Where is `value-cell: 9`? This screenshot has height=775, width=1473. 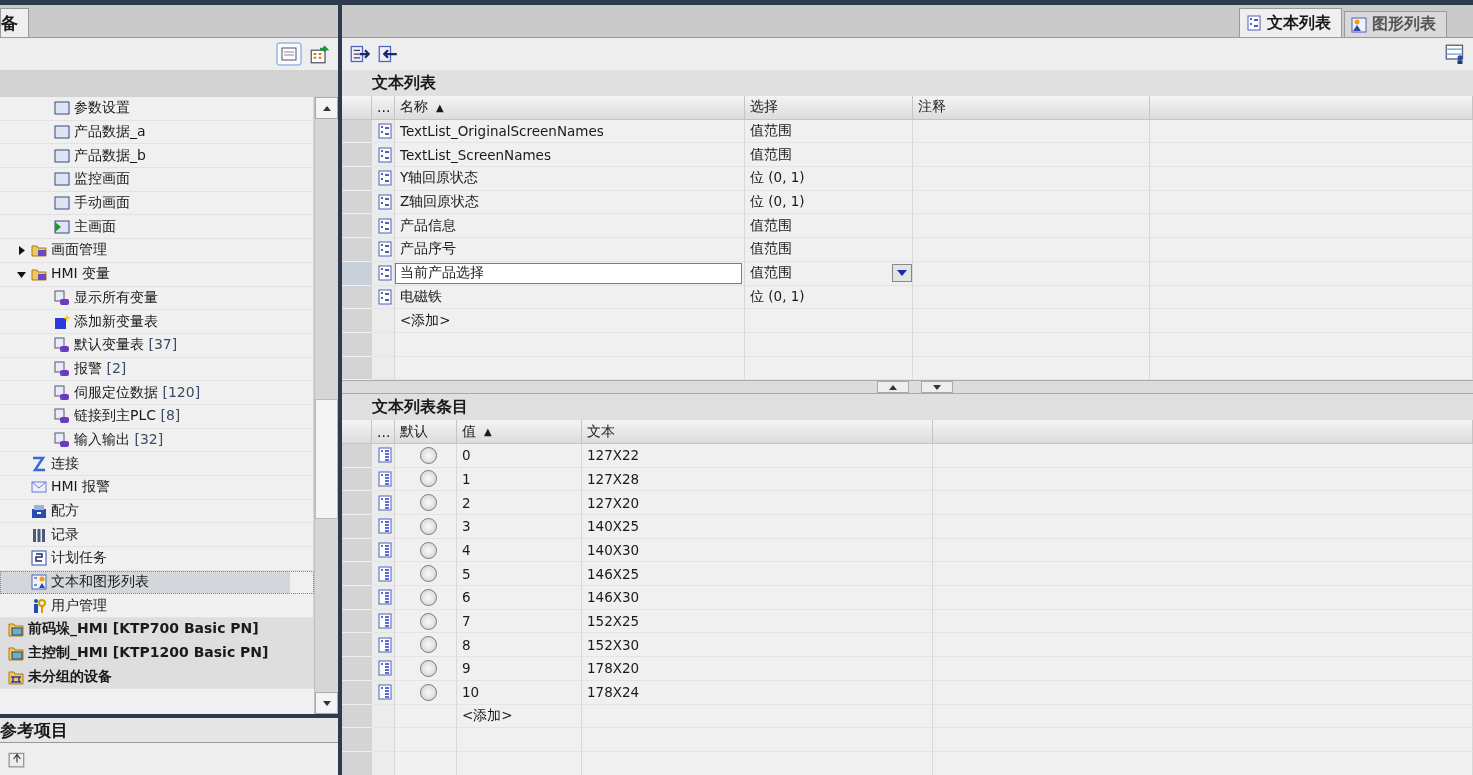
value-cell: 9 is located at coordinates (466, 668).